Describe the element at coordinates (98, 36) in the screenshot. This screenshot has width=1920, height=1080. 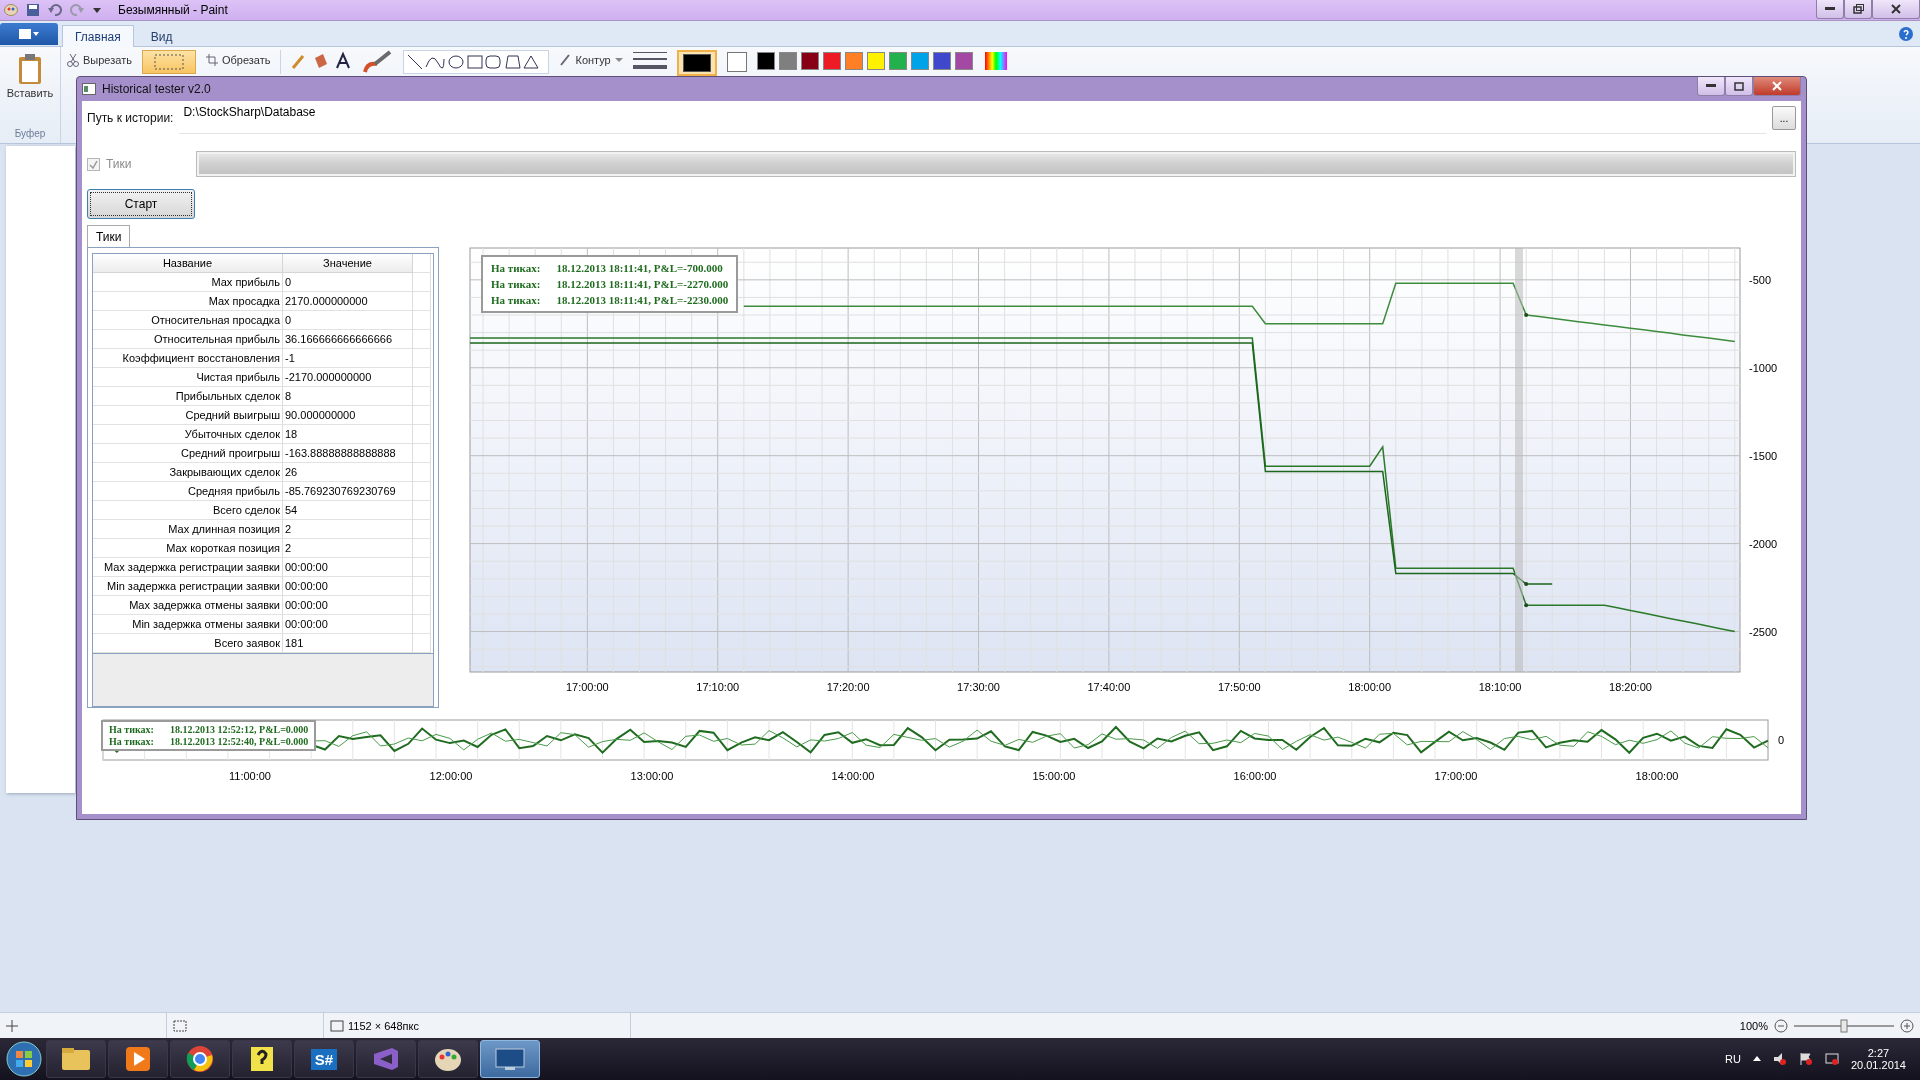
I see `ribbon-tab: Главная` at that location.